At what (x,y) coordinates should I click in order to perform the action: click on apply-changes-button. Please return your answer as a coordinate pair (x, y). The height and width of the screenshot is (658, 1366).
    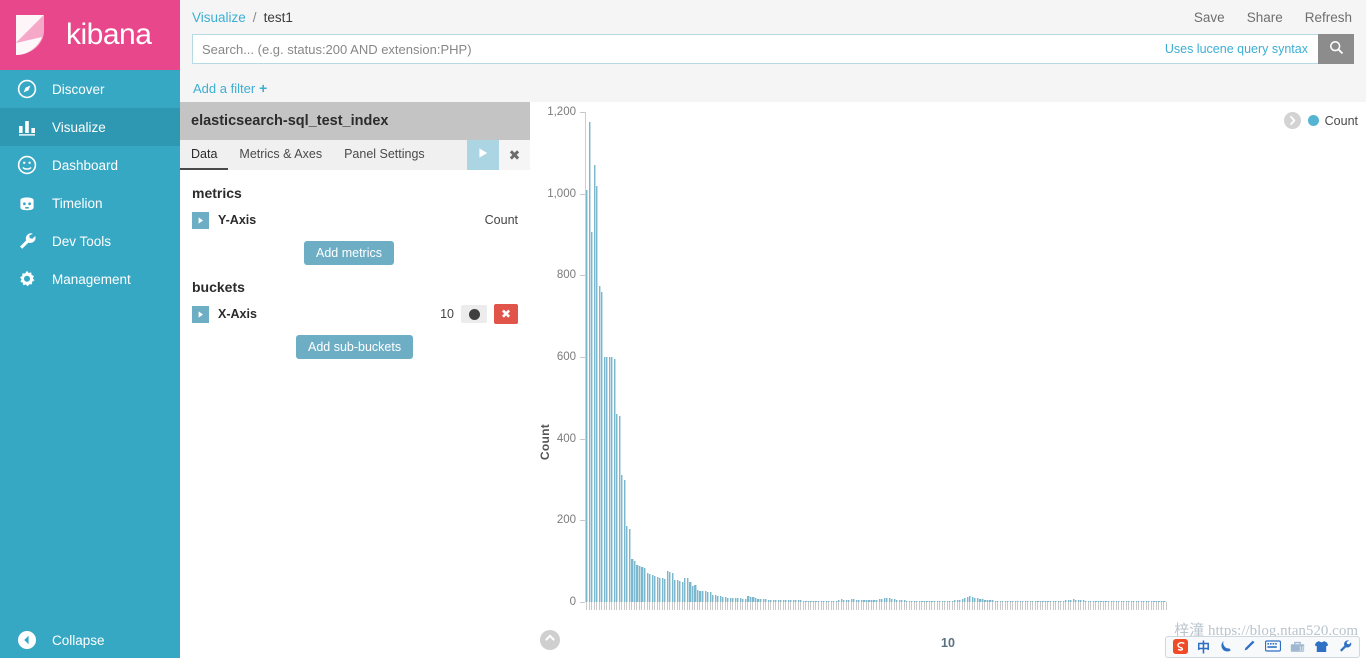
    Looking at the image, I should click on (483, 155).